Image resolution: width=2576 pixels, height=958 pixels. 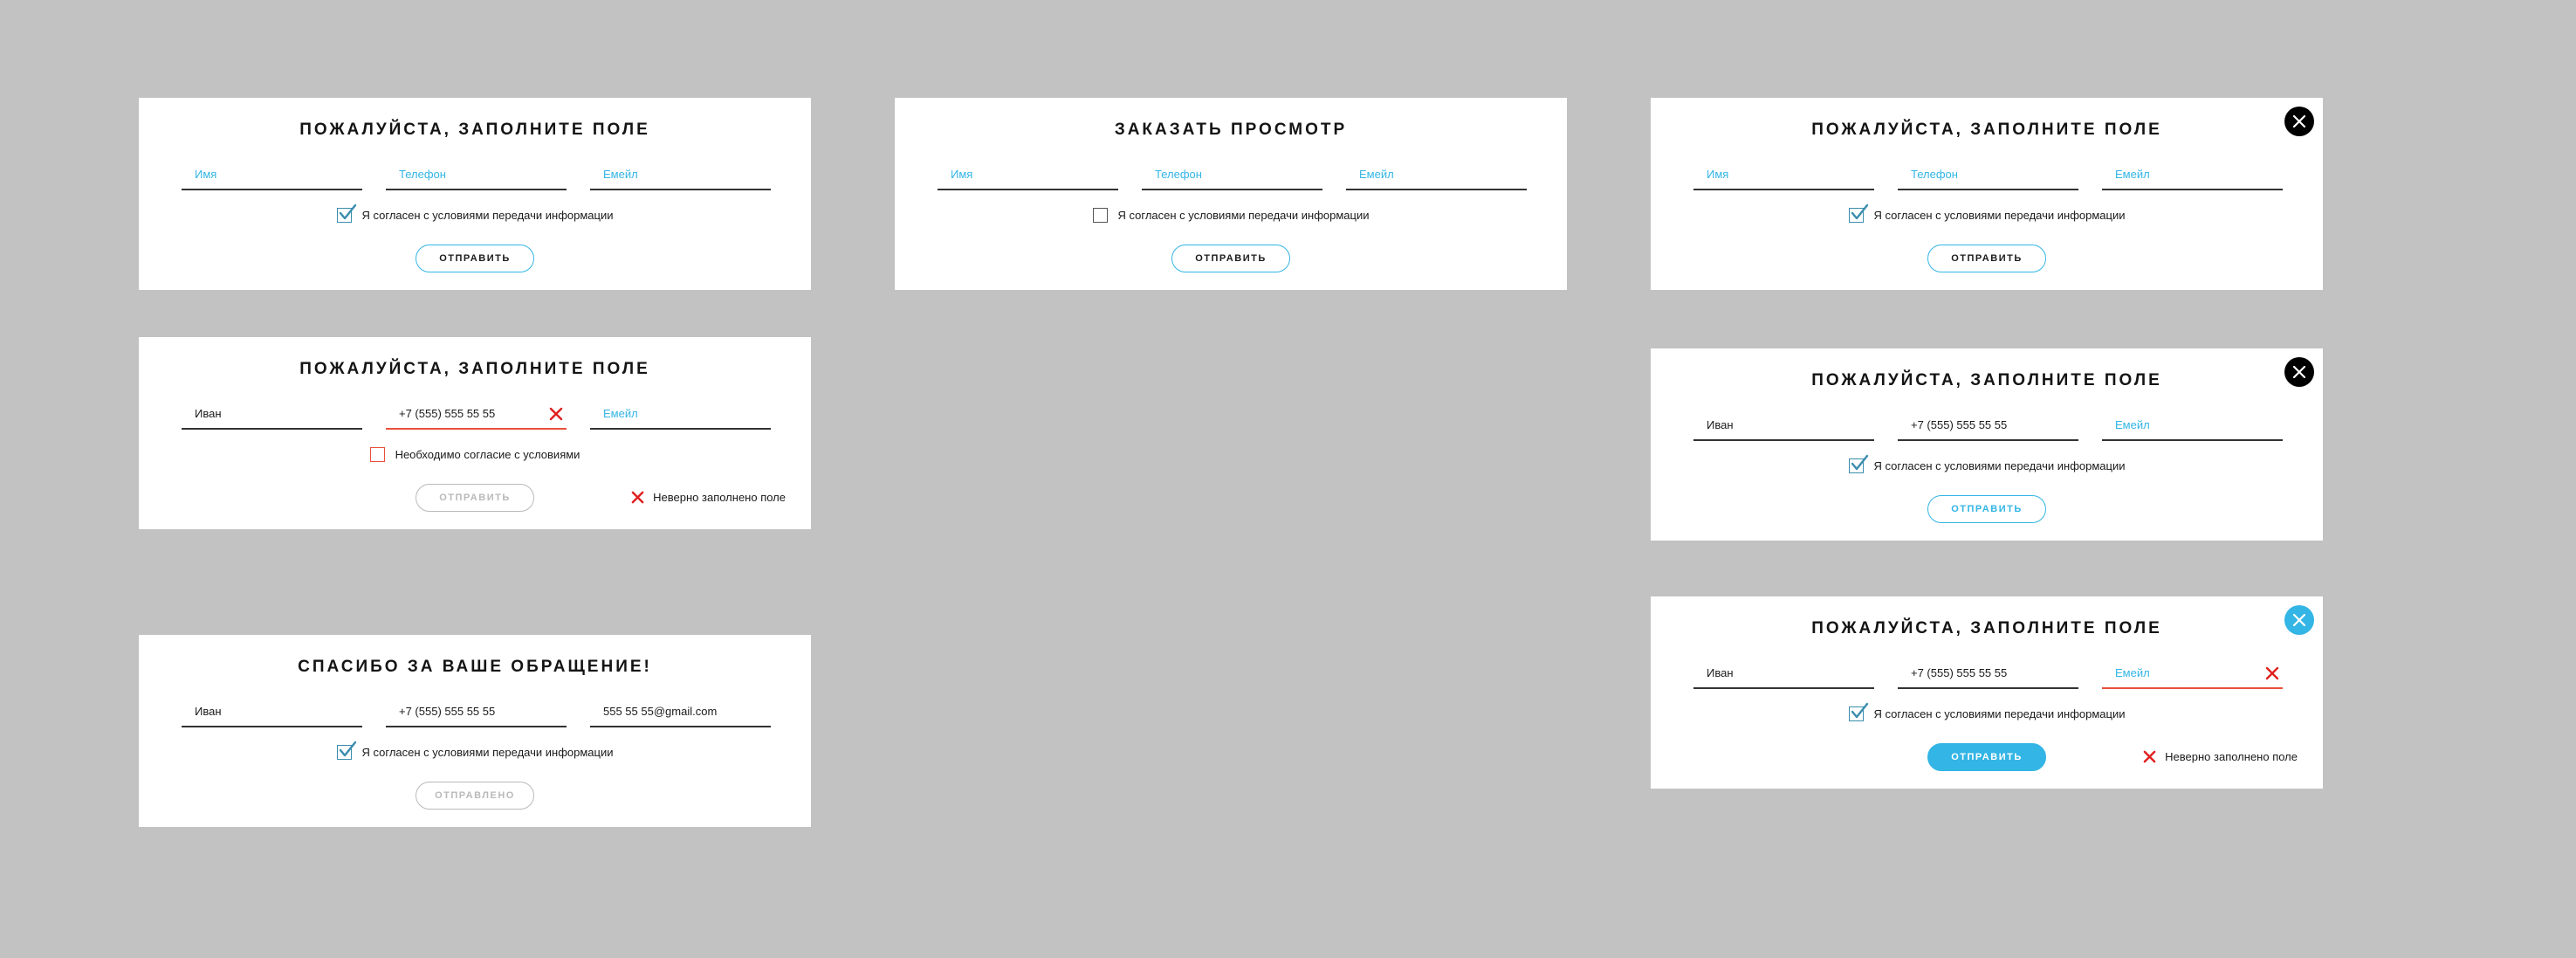 I want to click on form-title: ЗАКАЗАТЬ ПРОСМОТР, so click(x=1231, y=130).